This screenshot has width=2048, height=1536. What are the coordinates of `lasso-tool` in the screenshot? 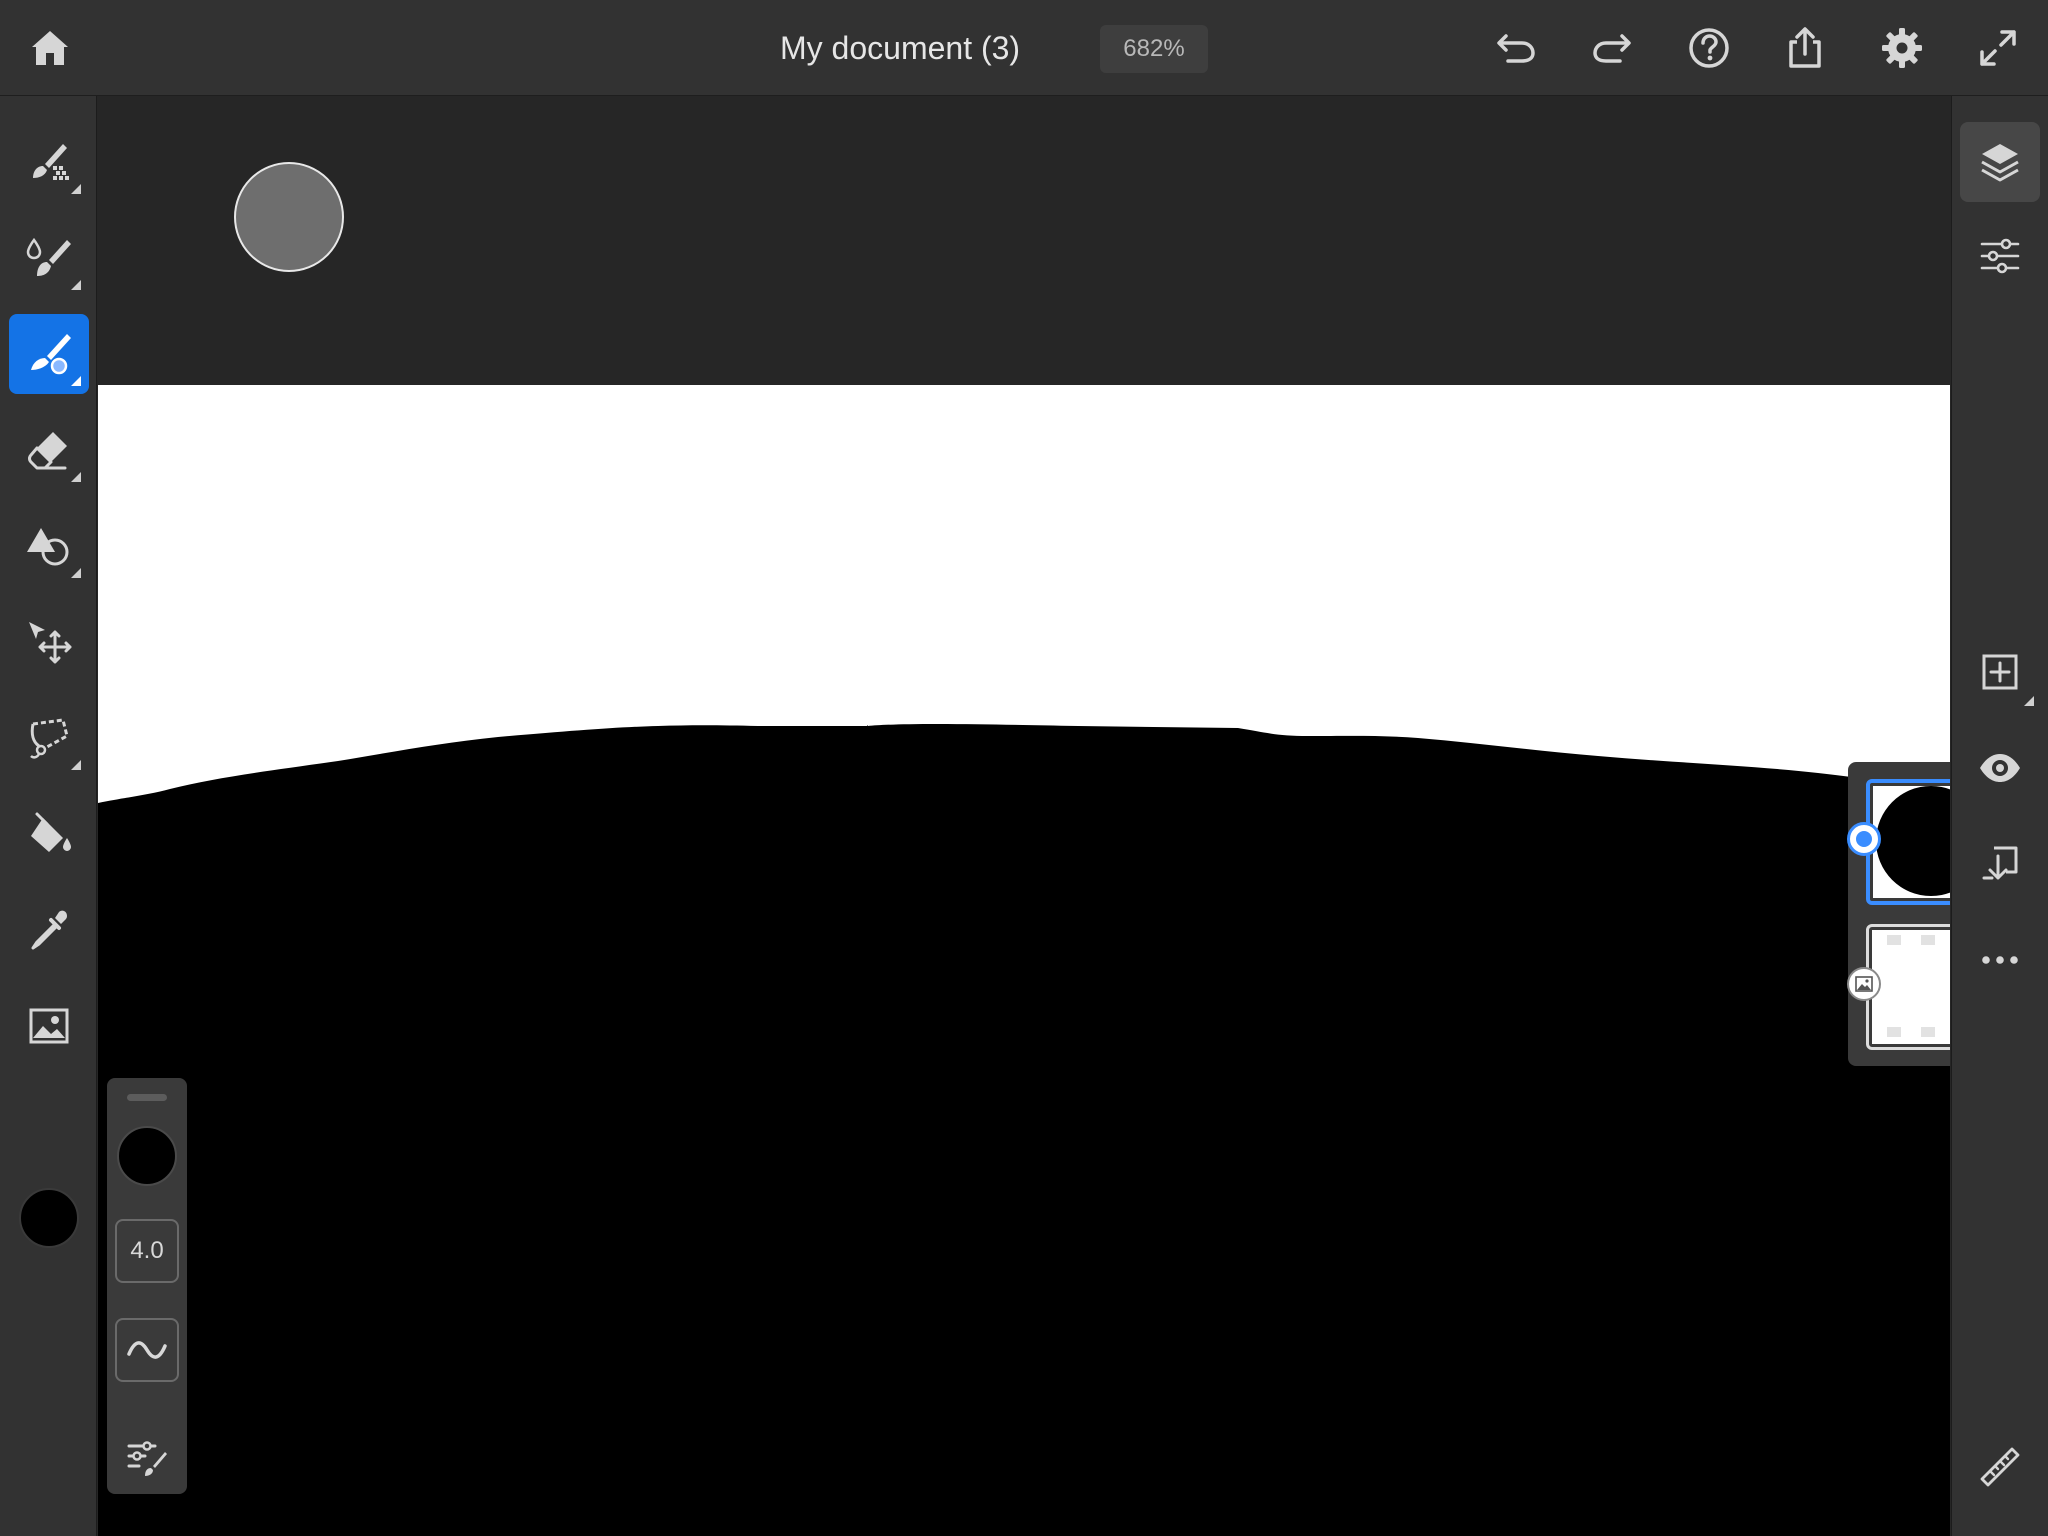 It's located at (49, 738).